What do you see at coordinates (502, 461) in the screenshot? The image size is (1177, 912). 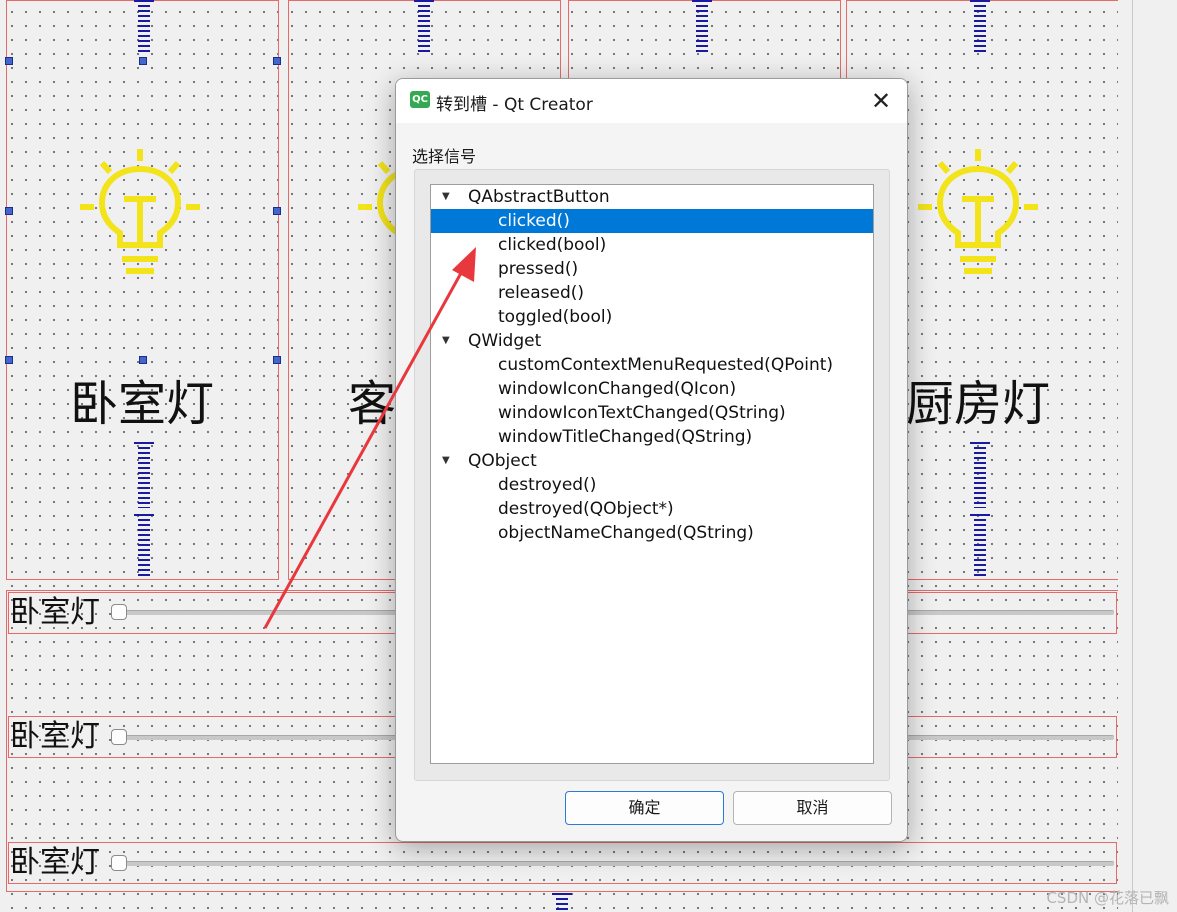 I see `tree-item-label: QObject` at bounding box center [502, 461].